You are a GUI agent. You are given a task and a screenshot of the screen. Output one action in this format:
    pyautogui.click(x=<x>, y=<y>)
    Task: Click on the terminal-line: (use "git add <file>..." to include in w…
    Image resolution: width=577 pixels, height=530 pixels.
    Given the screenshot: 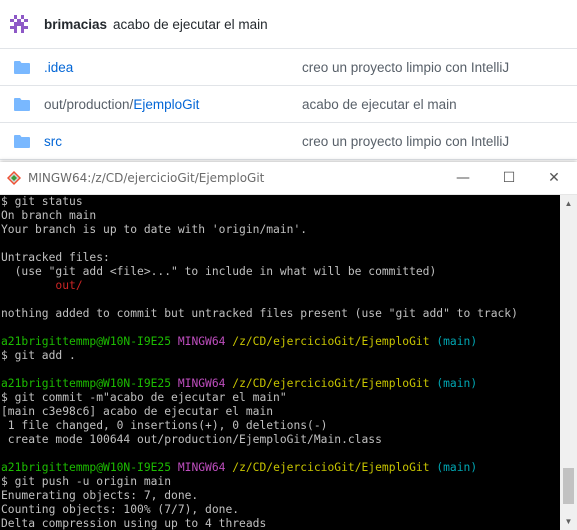 What is the action you would take?
    pyautogui.click(x=281, y=272)
    